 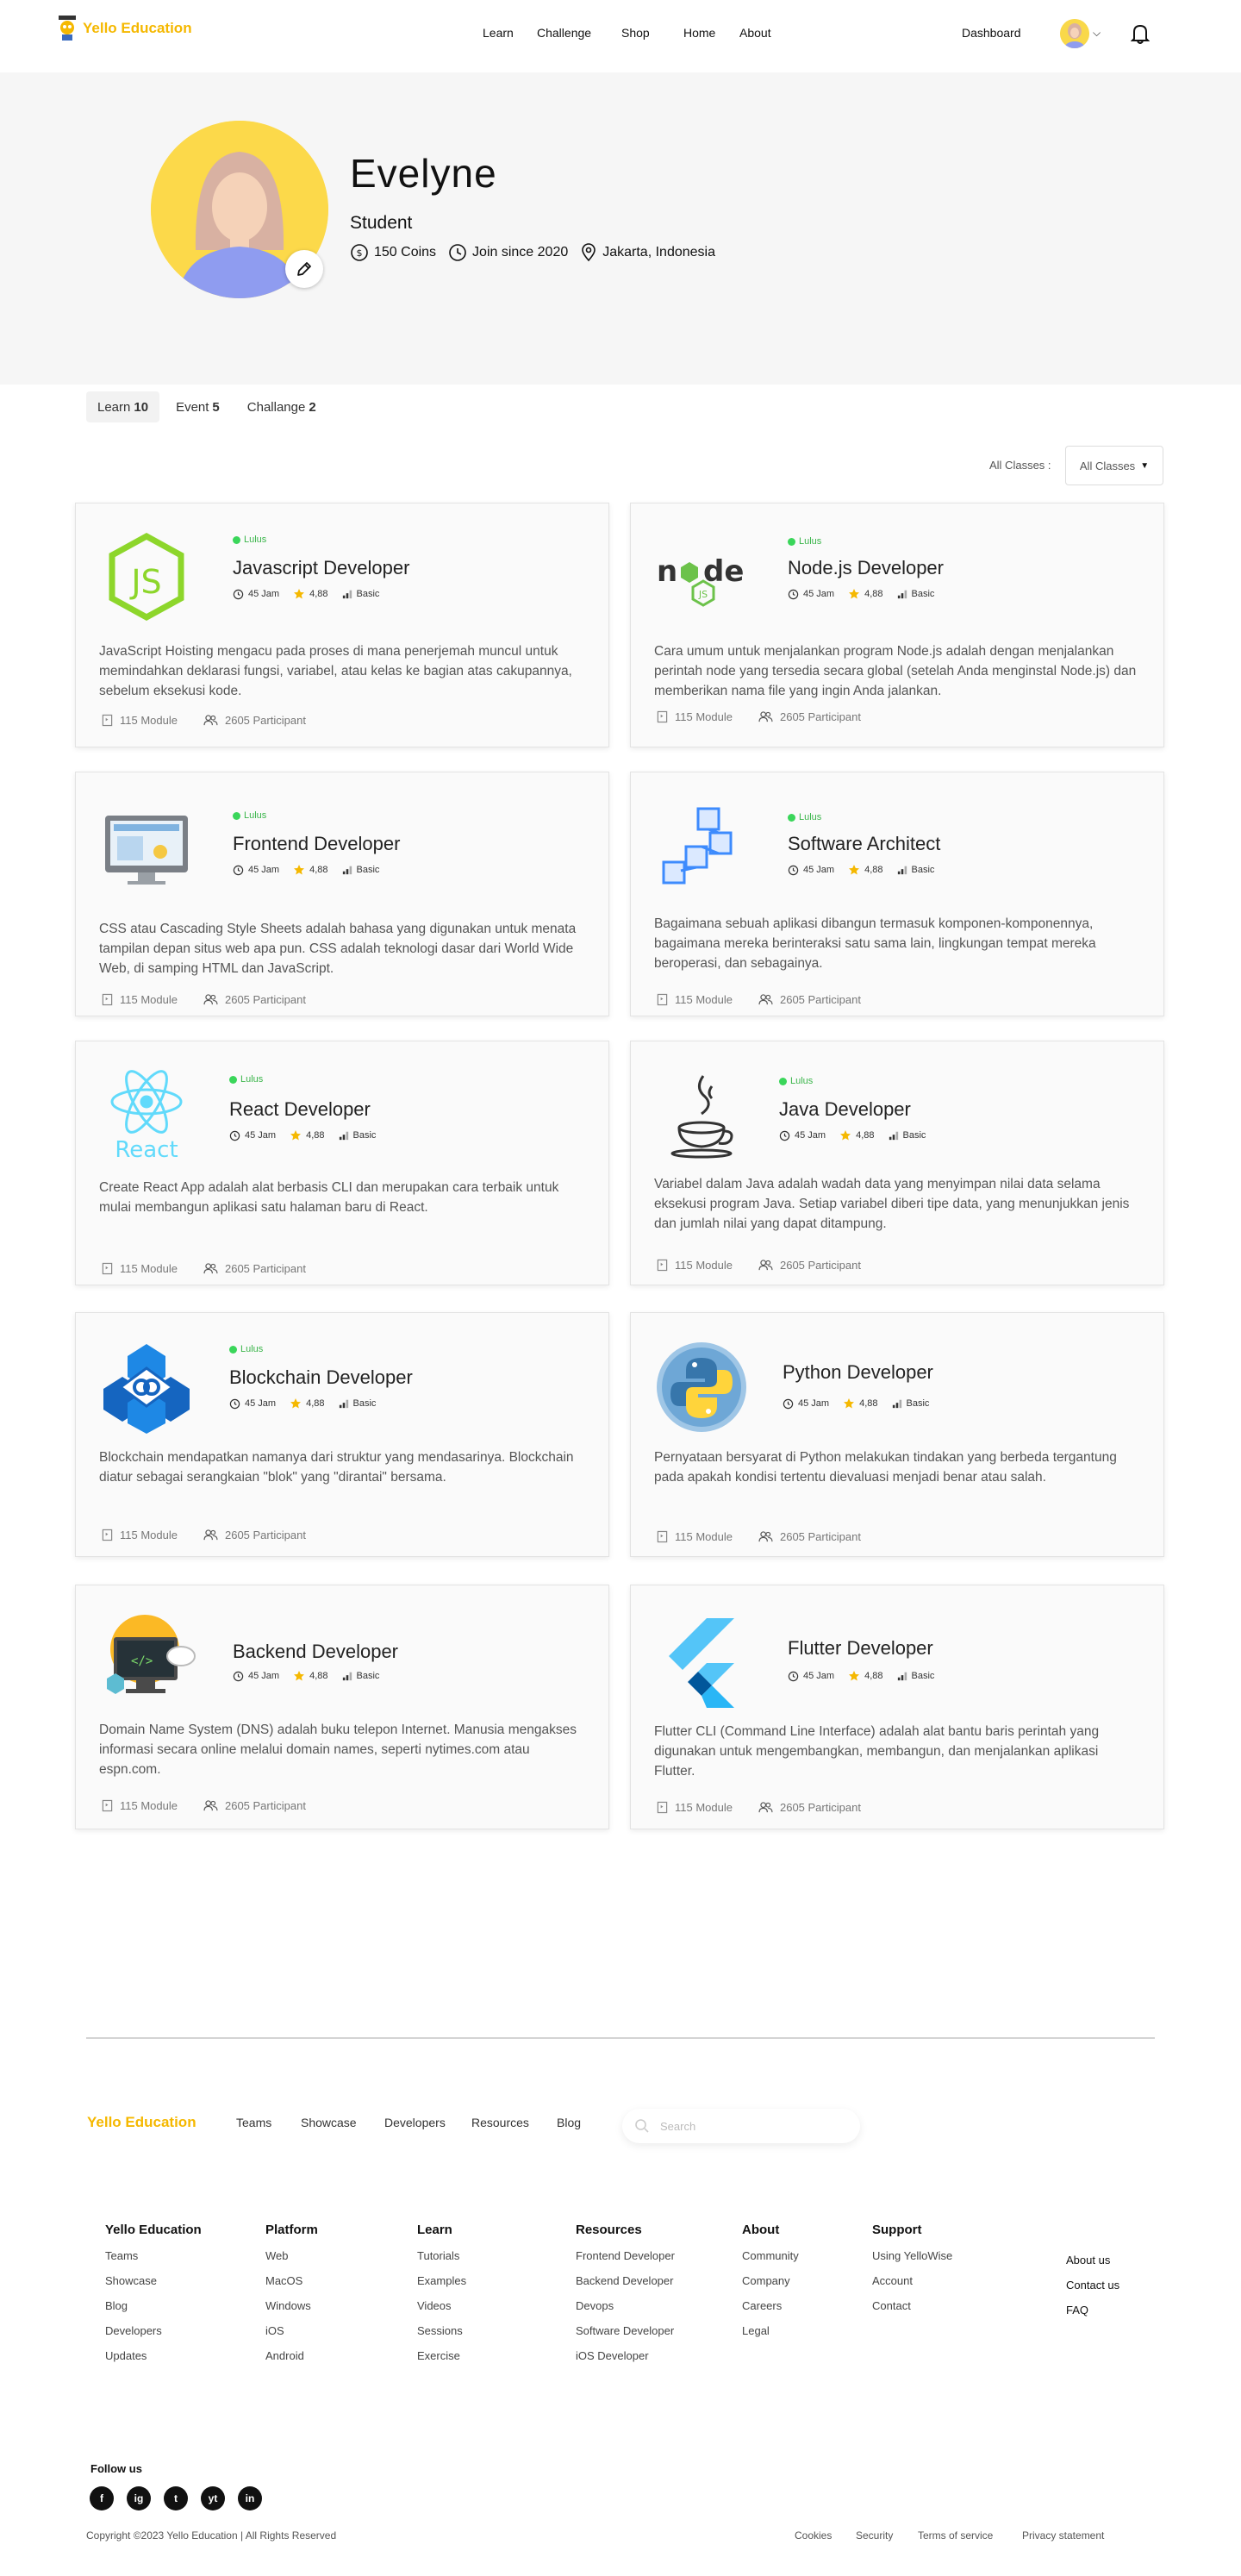 What do you see at coordinates (253, 2122) in the screenshot?
I see `footer-link-teams: Teams` at bounding box center [253, 2122].